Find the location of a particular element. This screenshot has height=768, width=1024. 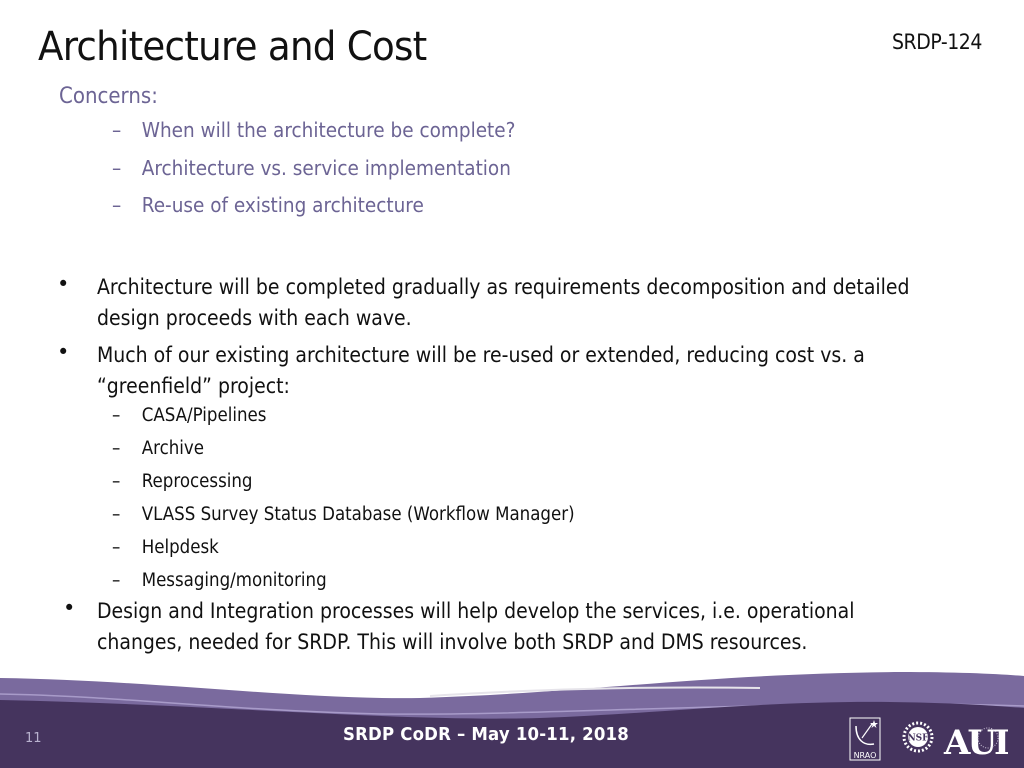

sub-bullet-text: Archive is located at coordinates (173, 448).